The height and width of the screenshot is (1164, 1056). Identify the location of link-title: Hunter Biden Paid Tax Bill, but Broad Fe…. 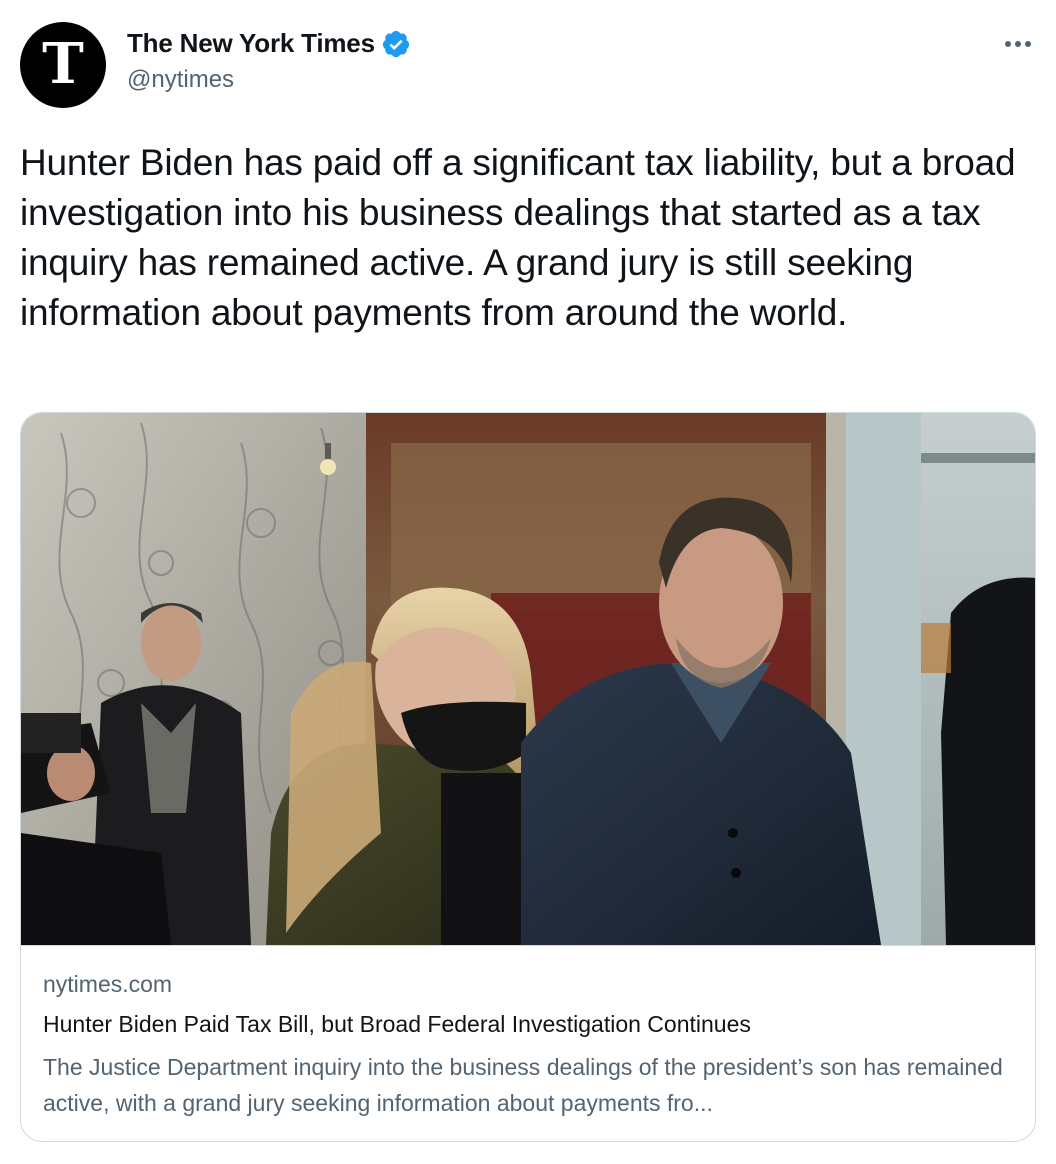
(397, 1024).